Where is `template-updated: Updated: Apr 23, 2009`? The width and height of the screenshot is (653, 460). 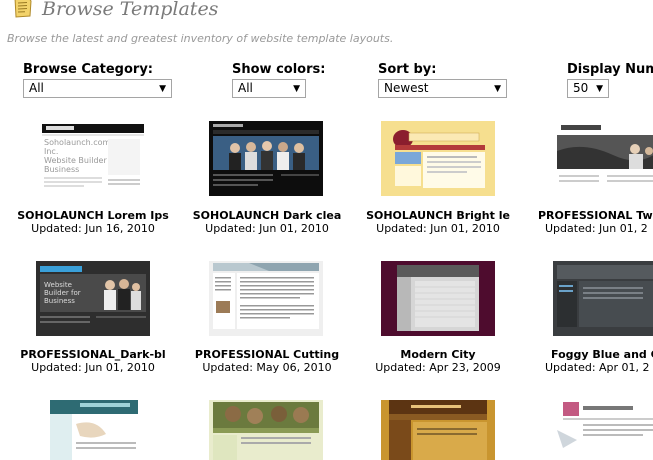 template-updated: Updated: Apr 23, 2009 is located at coordinates (438, 367).